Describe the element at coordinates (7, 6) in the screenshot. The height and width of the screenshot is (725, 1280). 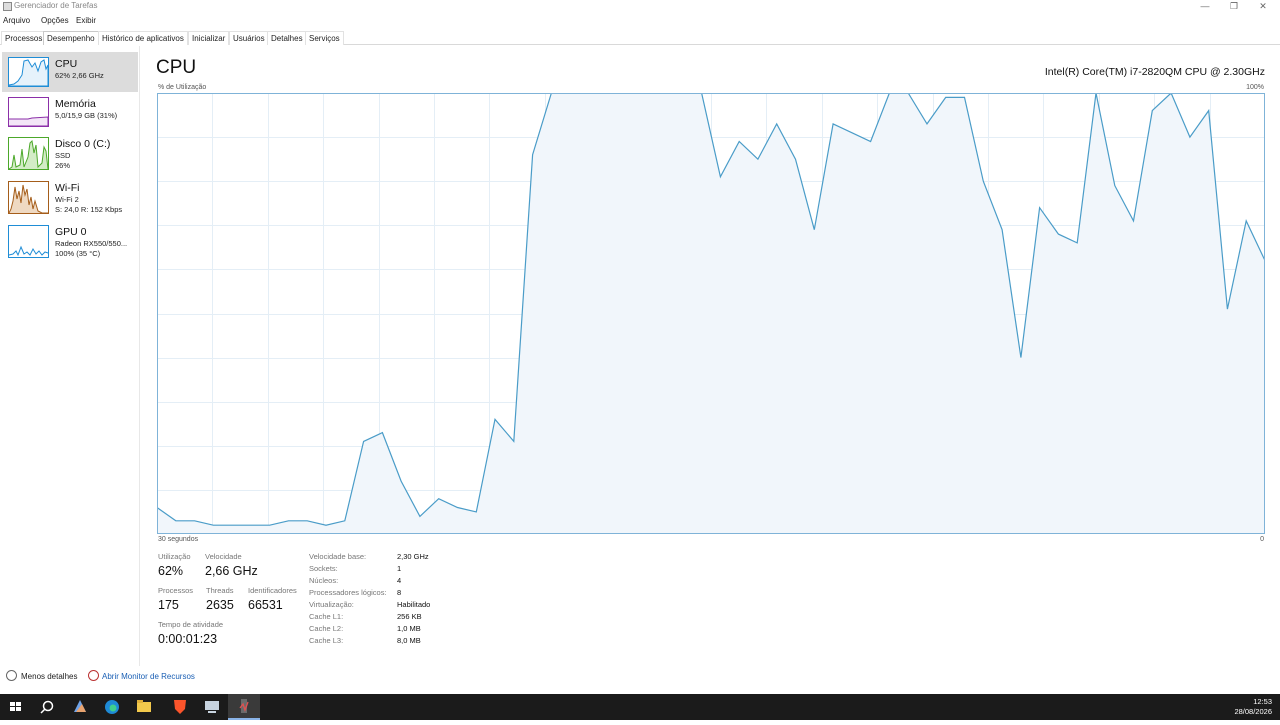
I see `task-manager-app-icon` at that location.